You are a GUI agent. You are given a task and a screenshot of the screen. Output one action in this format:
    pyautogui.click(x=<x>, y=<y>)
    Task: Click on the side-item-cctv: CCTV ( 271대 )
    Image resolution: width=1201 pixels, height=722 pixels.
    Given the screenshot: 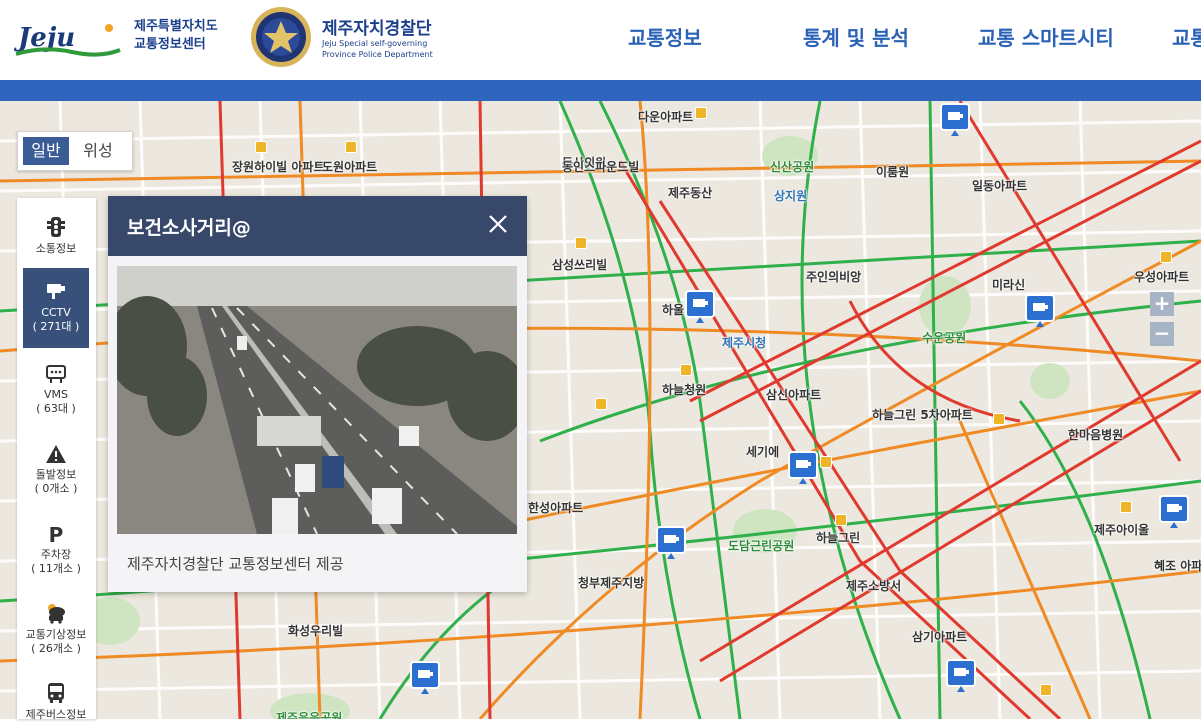 What is the action you would take?
    pyautogui.click(x=56, y=308)
    